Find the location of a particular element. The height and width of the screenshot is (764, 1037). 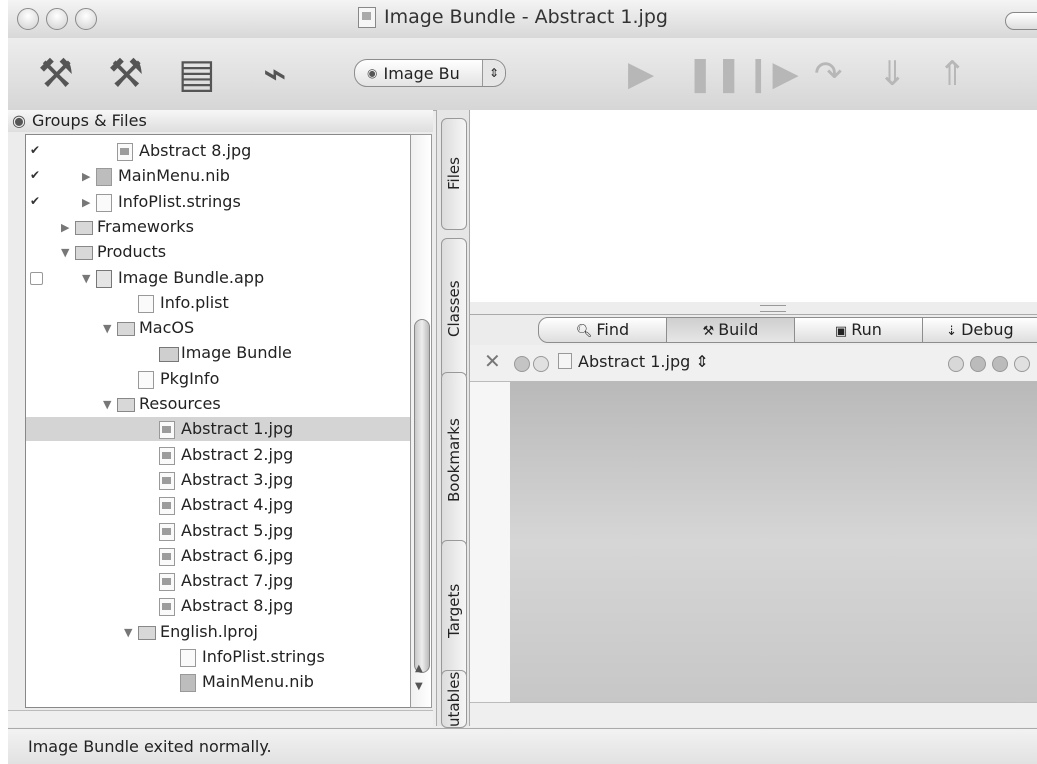

segment-debug: ⇣ Debug is located at coordinates (979, 330).